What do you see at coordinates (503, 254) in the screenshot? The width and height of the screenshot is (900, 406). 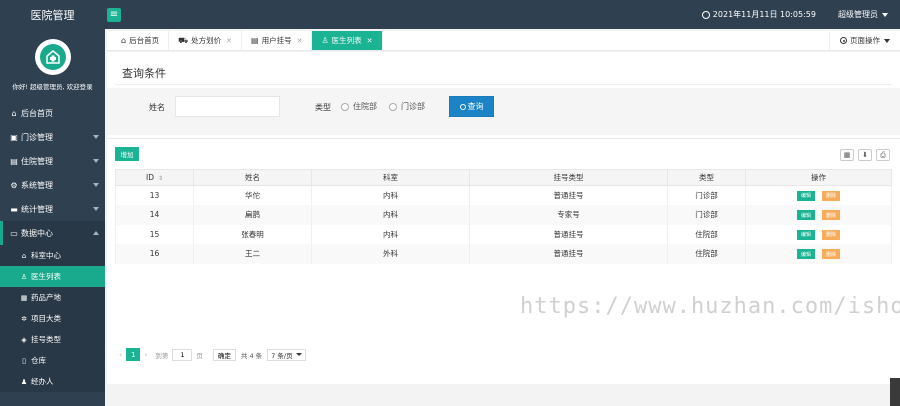 I see `table-row: 16 王二 外科 普通挂号 住院部 编辑 删除` at bounding box center [503, 254].